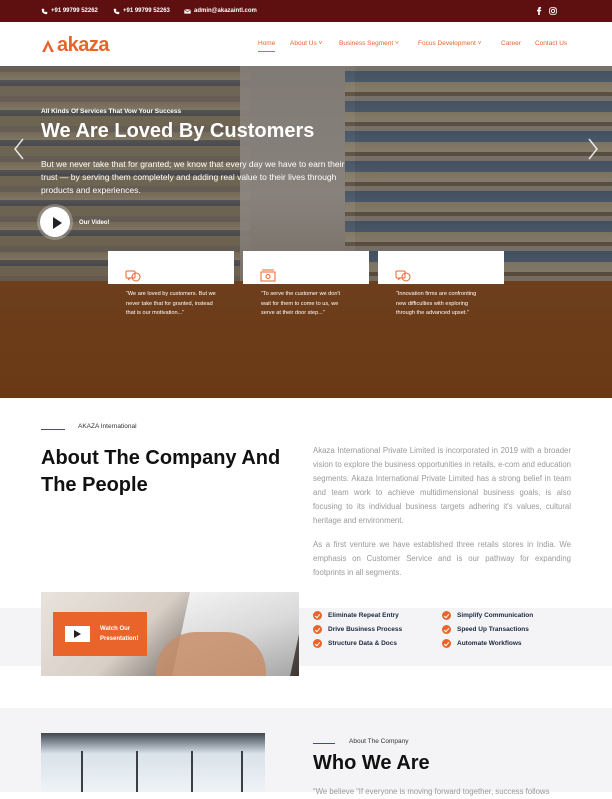 This screenshot has width=612, height=799. What do you see at coordinates (553, 11) in the screenshot?
I see `instagram-icon` at bounding box center [553, 11].